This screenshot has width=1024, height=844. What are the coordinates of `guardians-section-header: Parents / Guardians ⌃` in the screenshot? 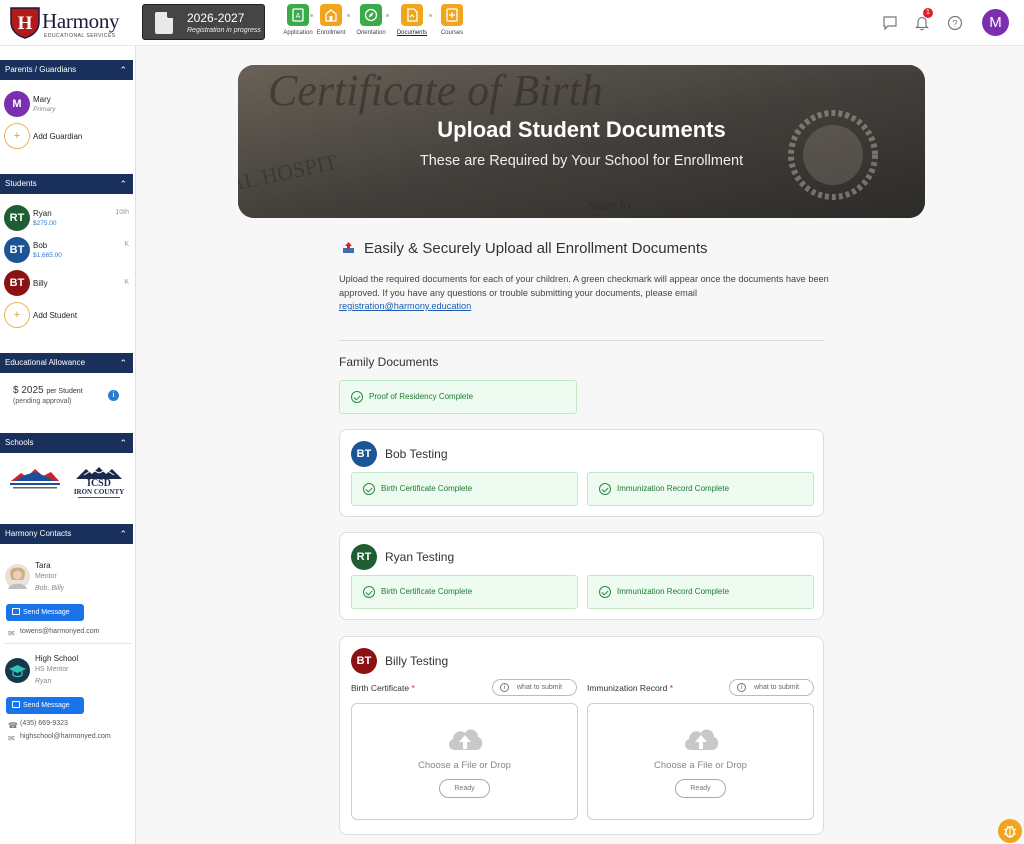 It's located at (66, 70).